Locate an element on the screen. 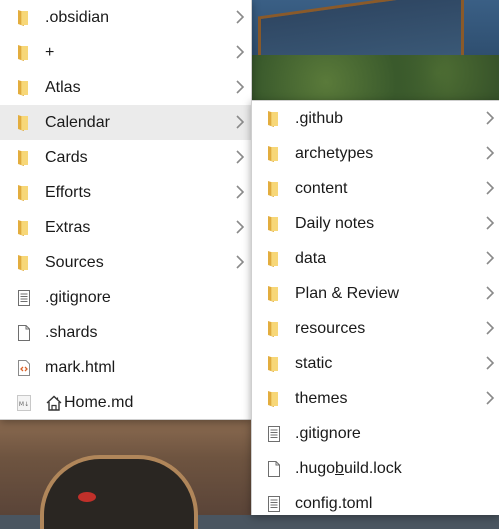 This screenshot has width=499, height=529. submenu-item-content: content is located at coordinates (375, 188).